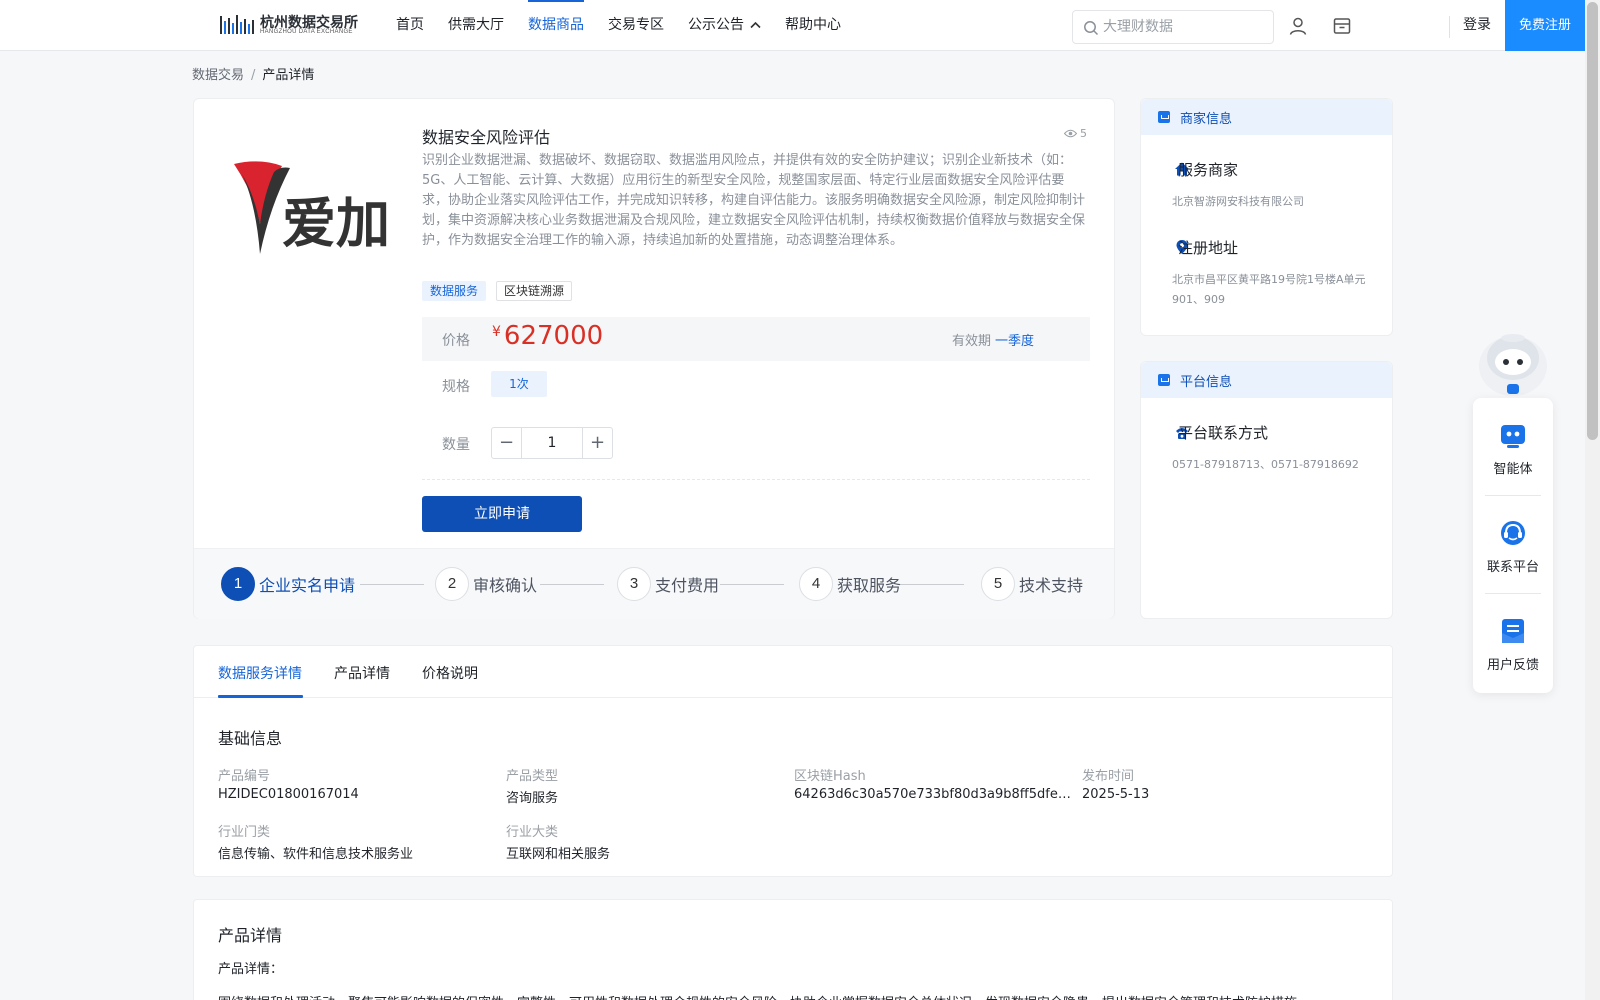  Describe the element at coordinates (1592, 221) in the screenshot. I see `scrollbar-thumb` at that location.